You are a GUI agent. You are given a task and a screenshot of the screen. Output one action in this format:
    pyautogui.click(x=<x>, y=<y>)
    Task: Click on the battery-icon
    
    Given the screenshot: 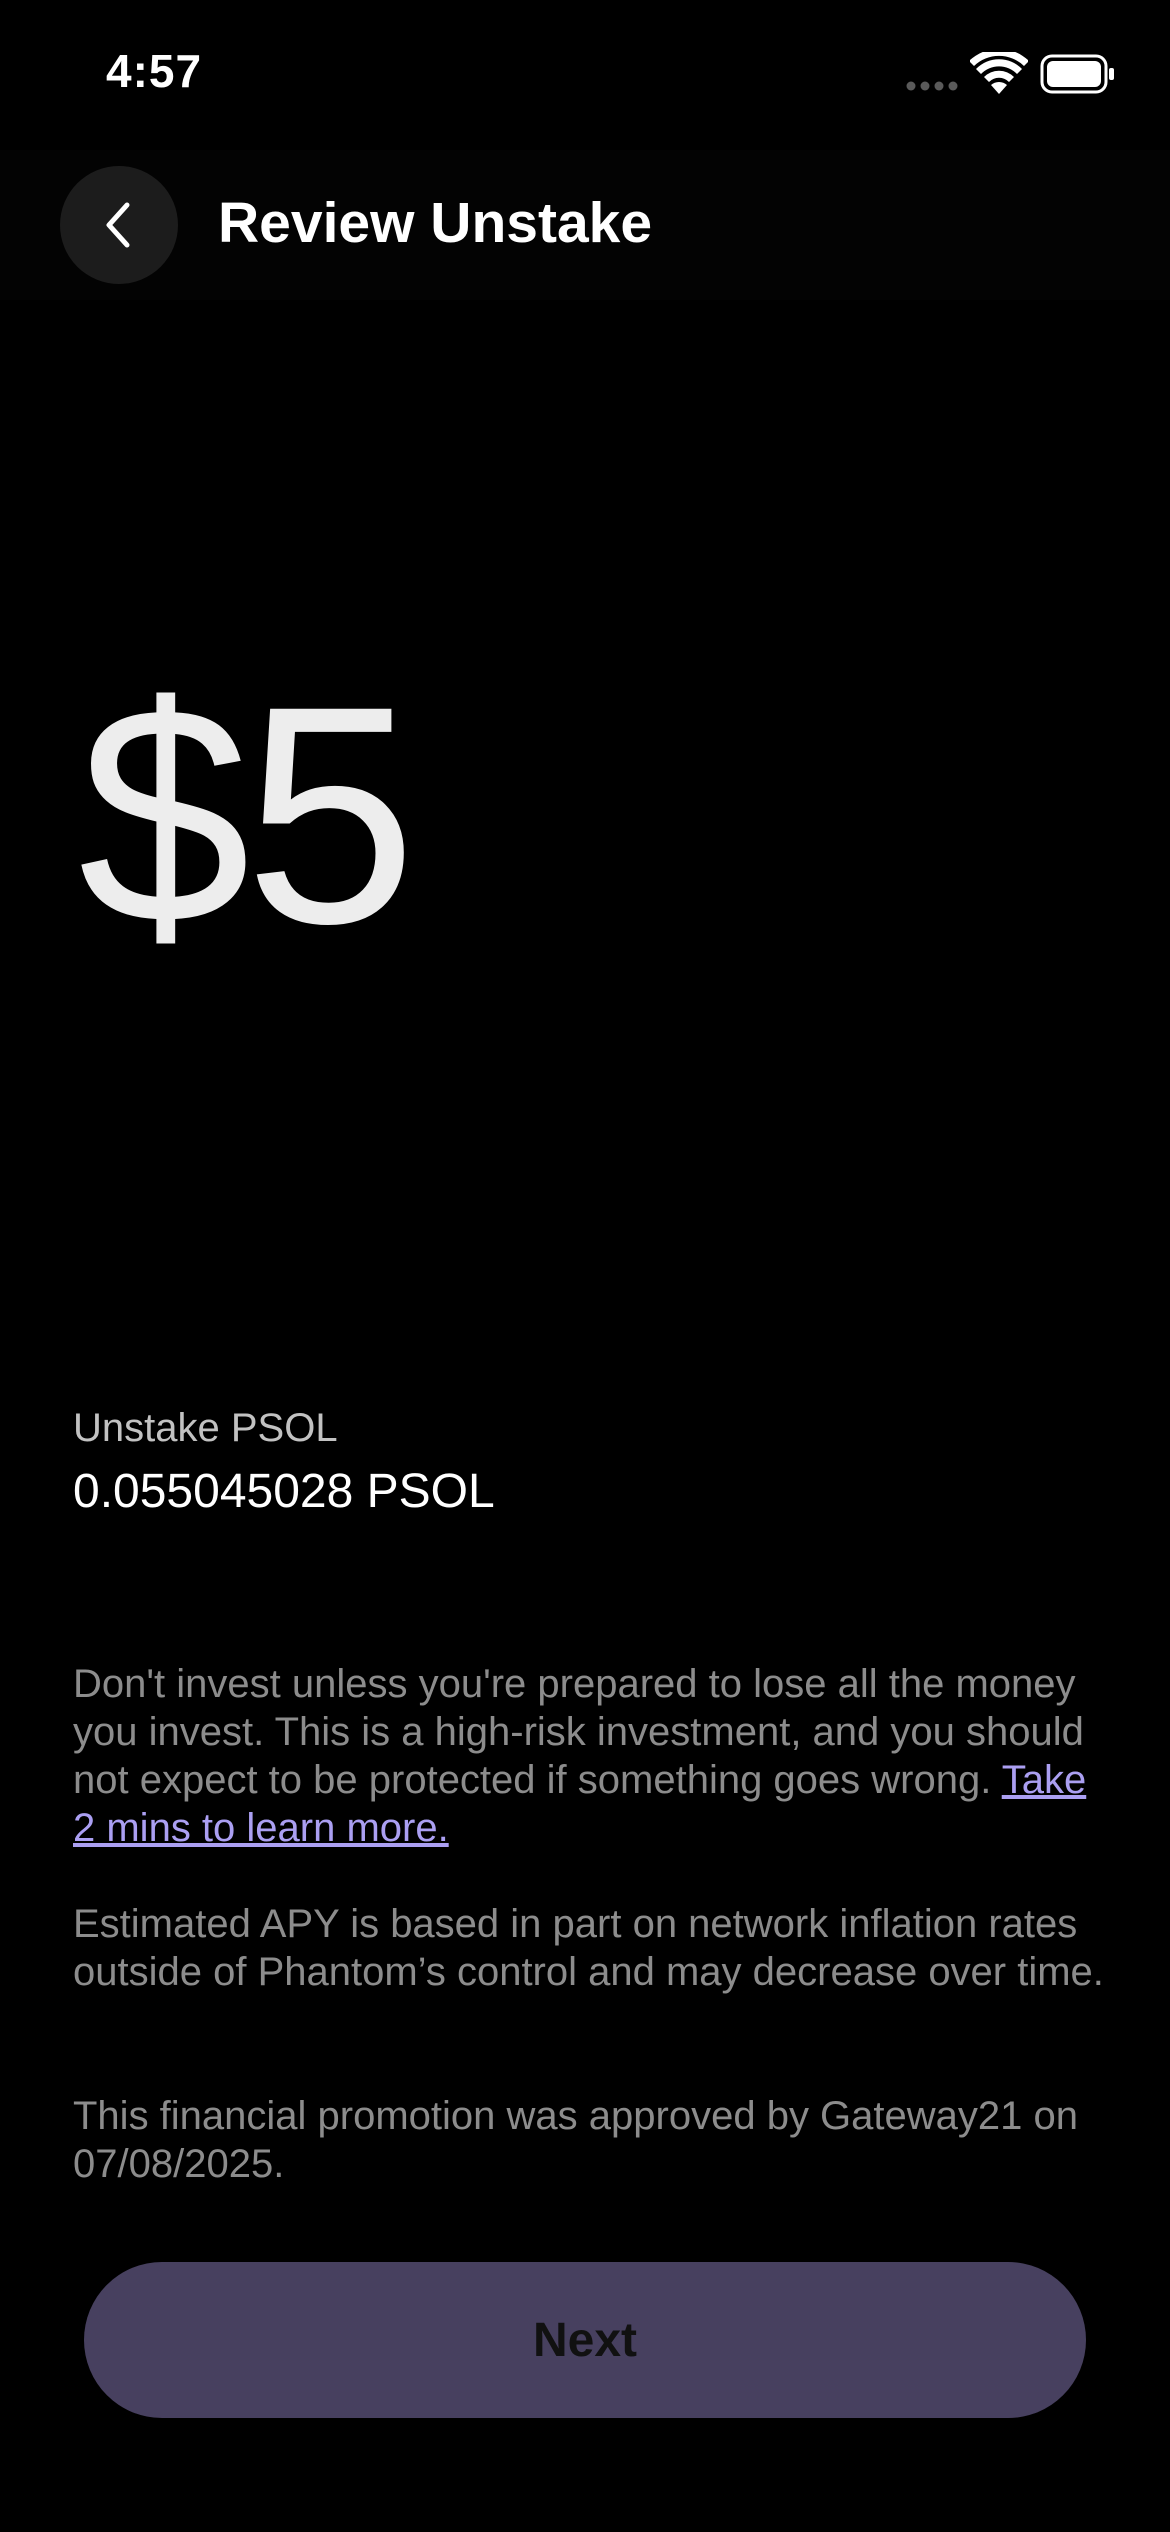 What is the action you would take?
    pyautogui.click(x=1077, y=74)
    